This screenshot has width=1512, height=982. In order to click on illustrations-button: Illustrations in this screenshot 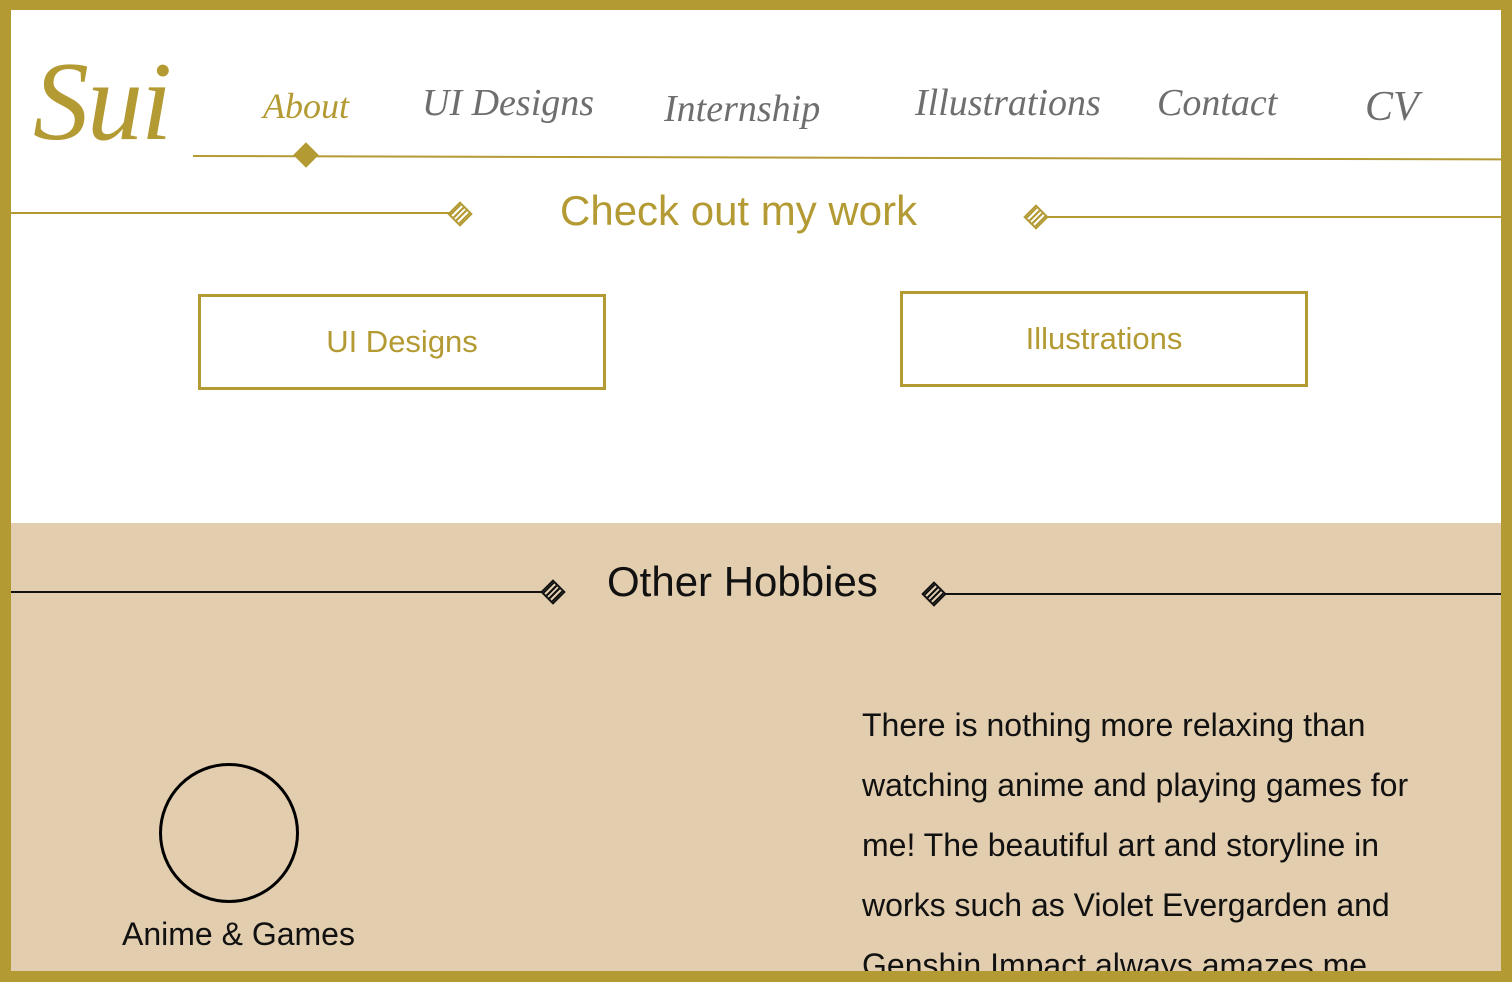, I will do `click(1104, 339)`.